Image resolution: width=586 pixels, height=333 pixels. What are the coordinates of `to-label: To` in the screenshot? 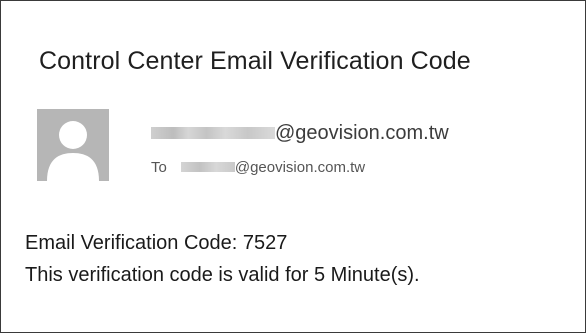 It's located at (159, 167).